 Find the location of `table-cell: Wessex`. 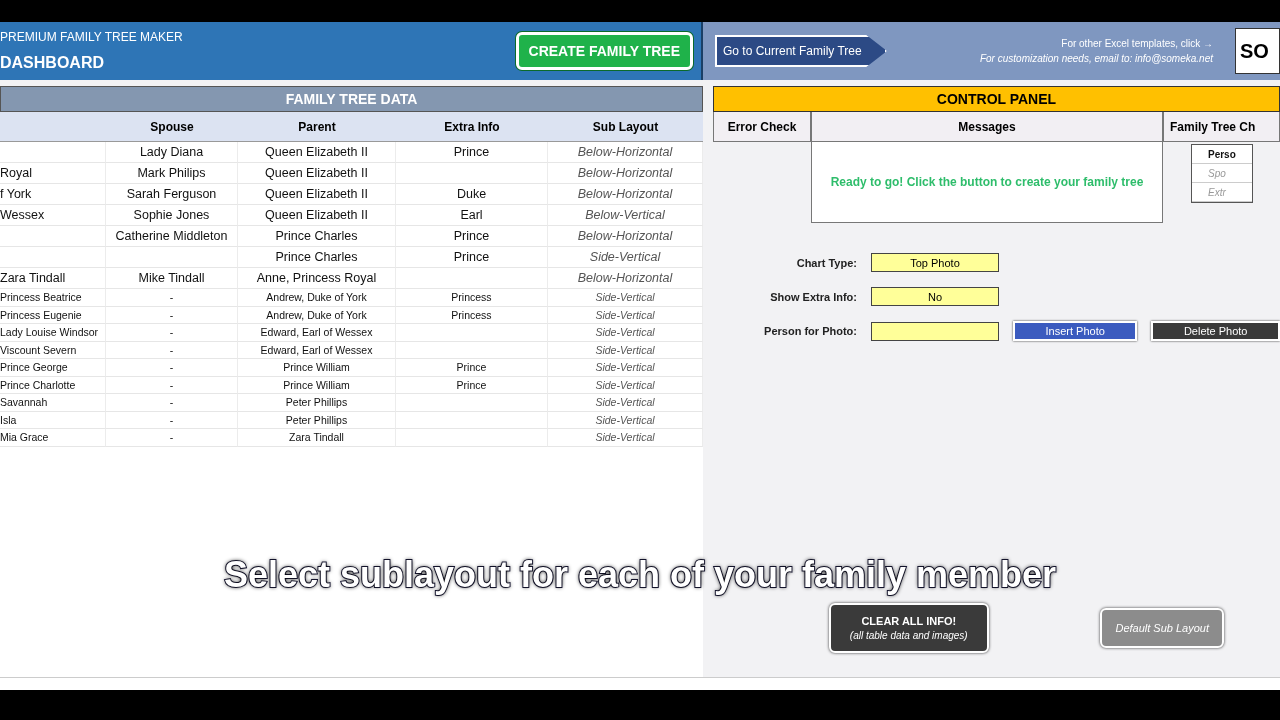

table-cell: Wessex is located at coordinates (53, 215).